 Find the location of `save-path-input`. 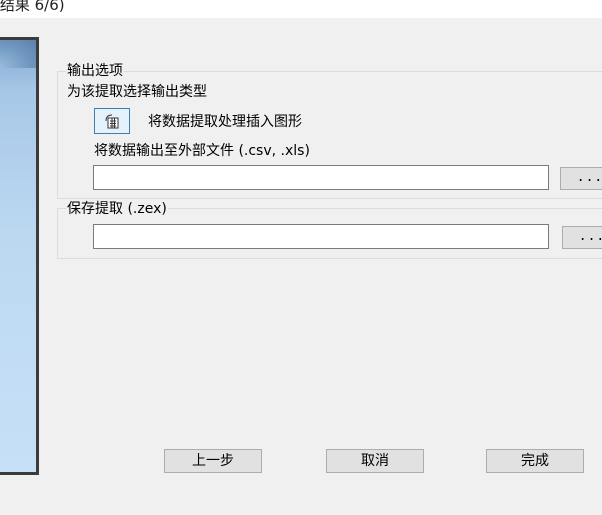

save-path-input is located at coordinates (321, 236).